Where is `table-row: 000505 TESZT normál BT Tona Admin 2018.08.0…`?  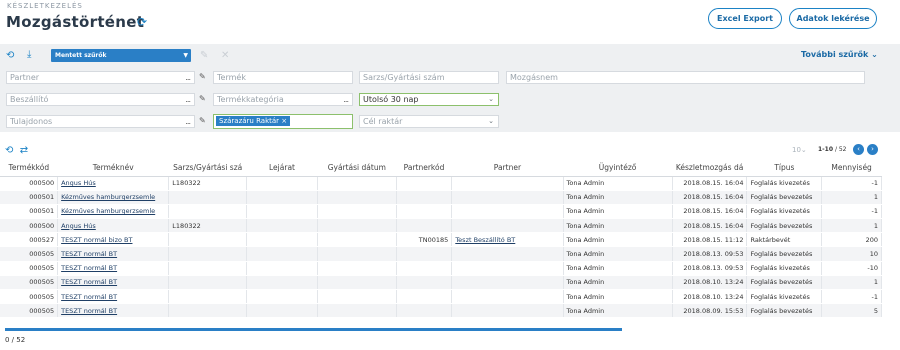
table-row: 000505 TESZT normál BT Tona Admin 2018.08.0… is located at coordinates (441, 311).